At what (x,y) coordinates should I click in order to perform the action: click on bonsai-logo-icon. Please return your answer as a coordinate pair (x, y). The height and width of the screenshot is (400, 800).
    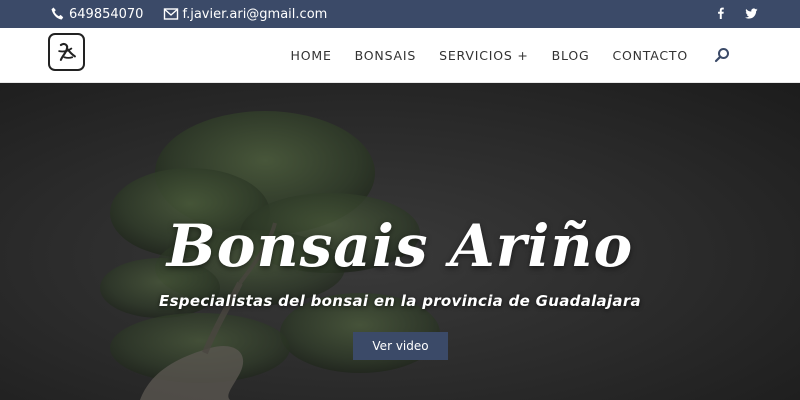
    Looking at the image, I should click on (66, 51).